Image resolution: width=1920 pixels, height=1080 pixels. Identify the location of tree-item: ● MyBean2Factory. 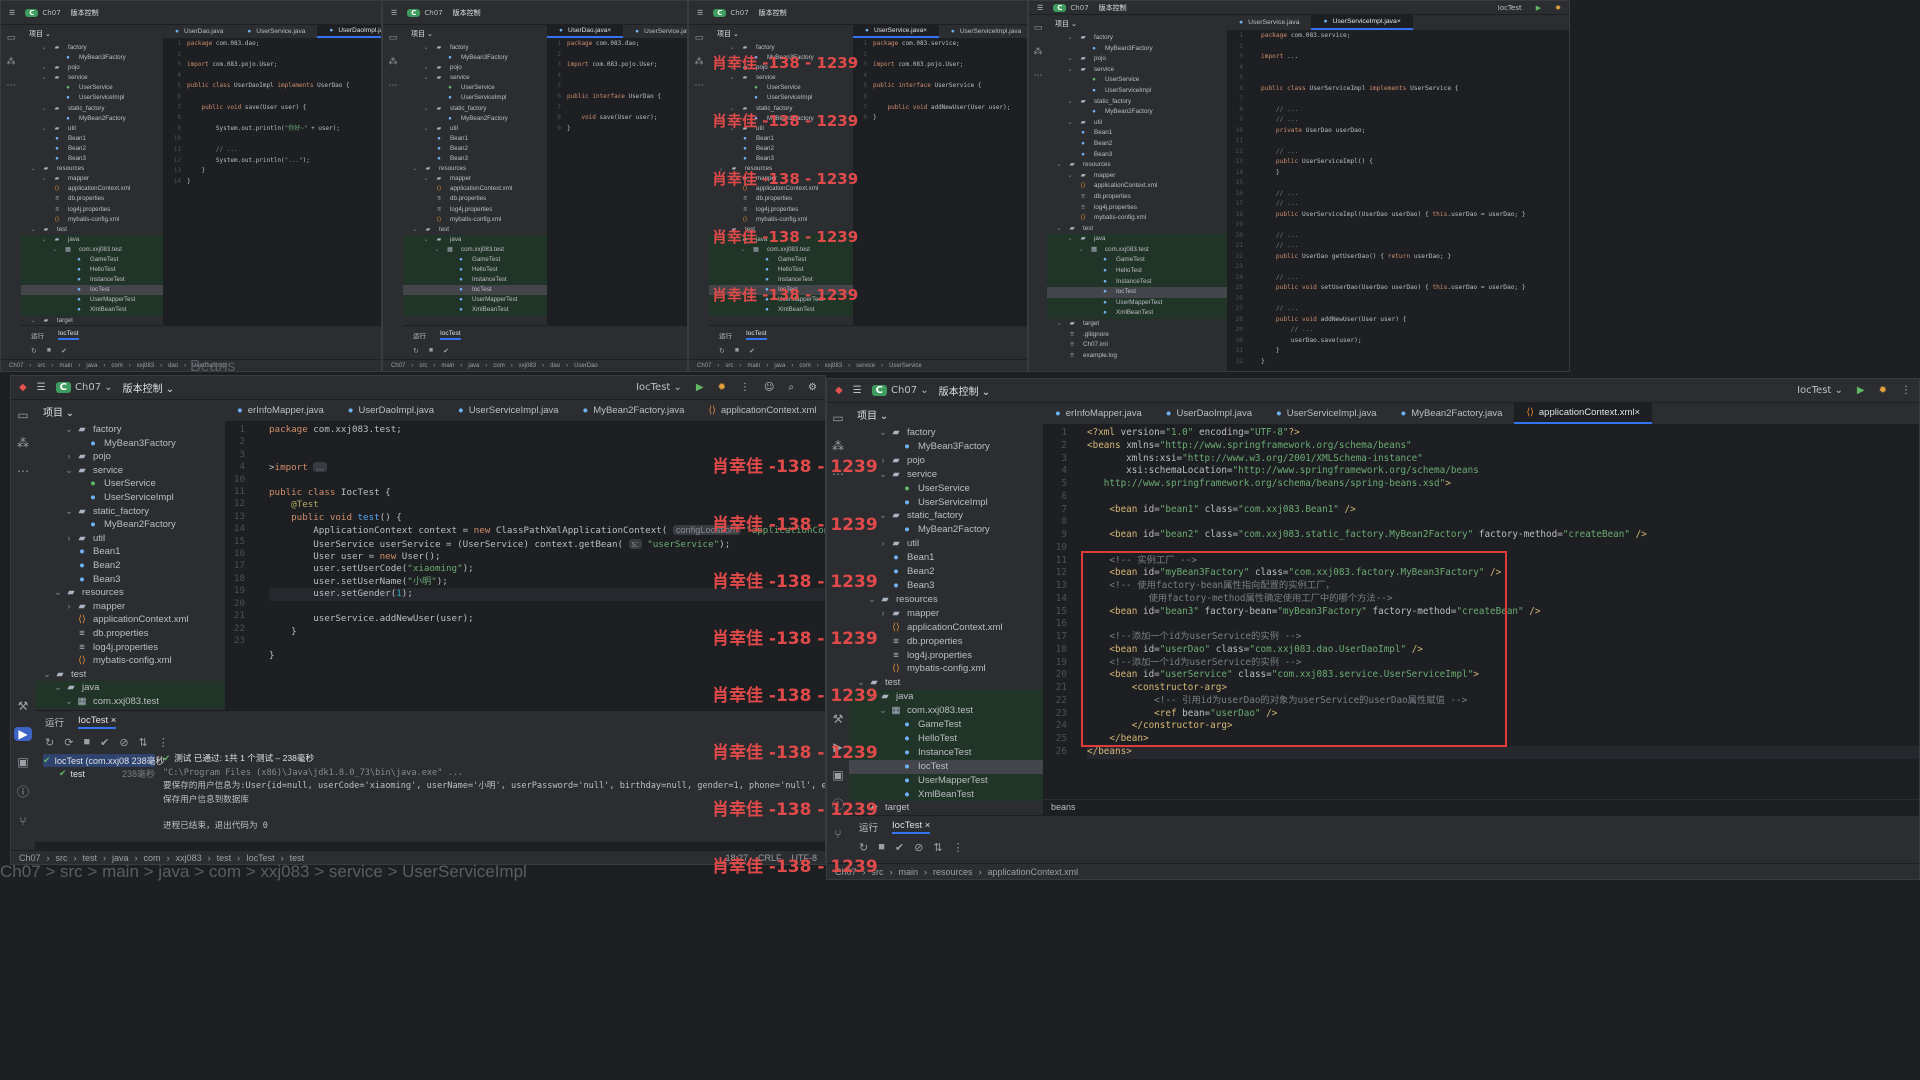
(130, 525).